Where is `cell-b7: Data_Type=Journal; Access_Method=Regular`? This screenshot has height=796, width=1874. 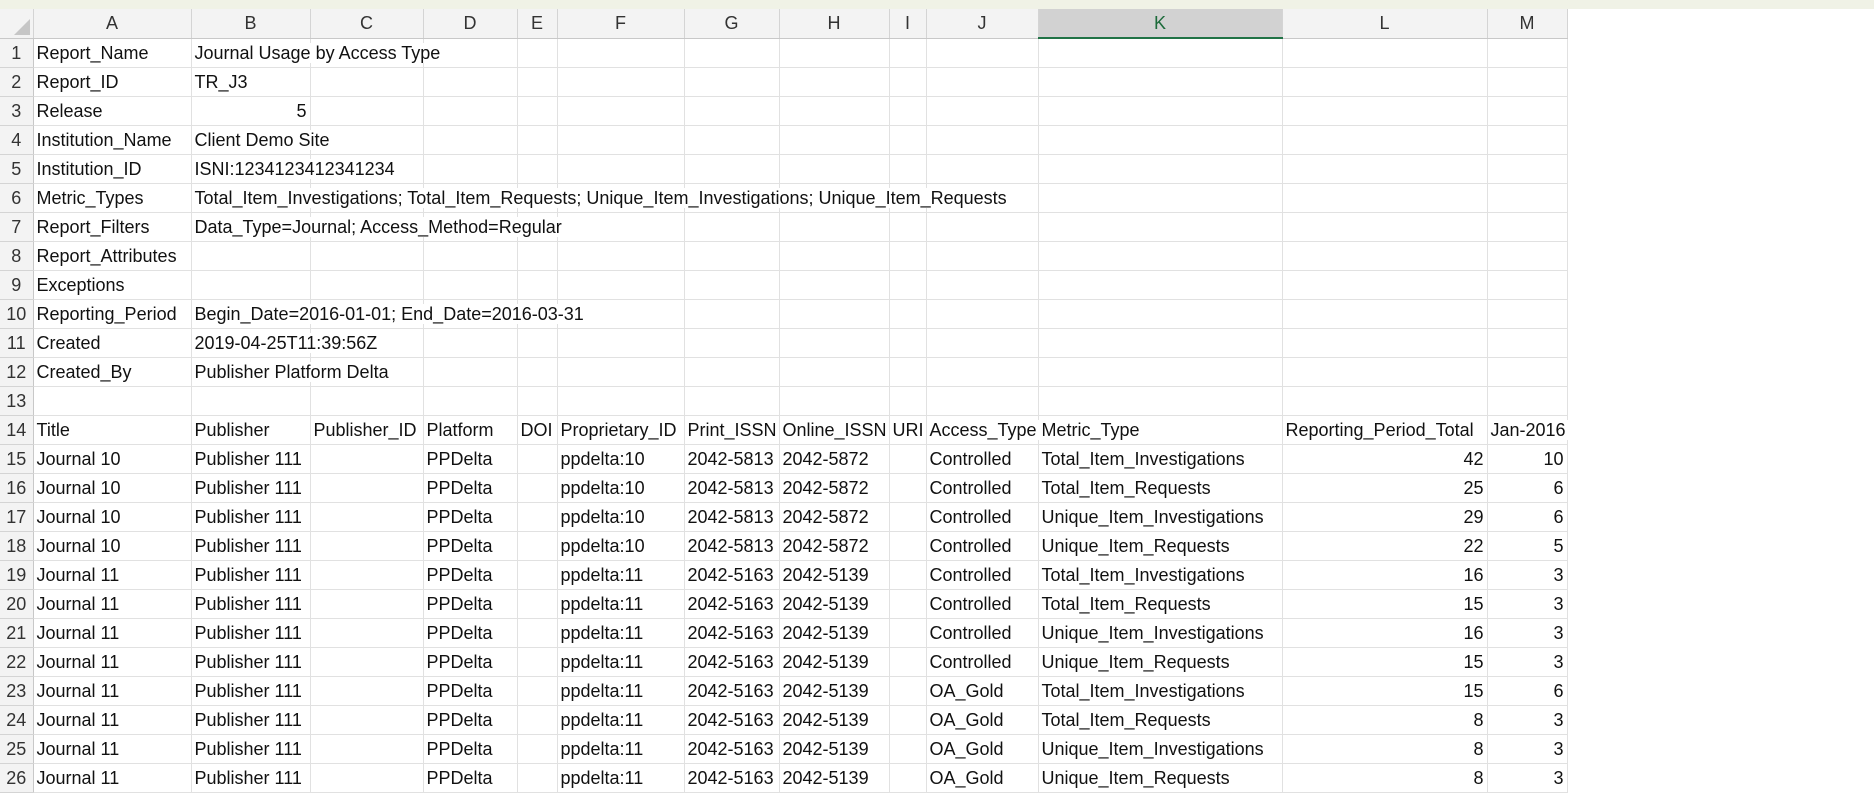 cell-b7: Data_Type=Journal; Access_Method=Regular is located at coordinates (377, 227).